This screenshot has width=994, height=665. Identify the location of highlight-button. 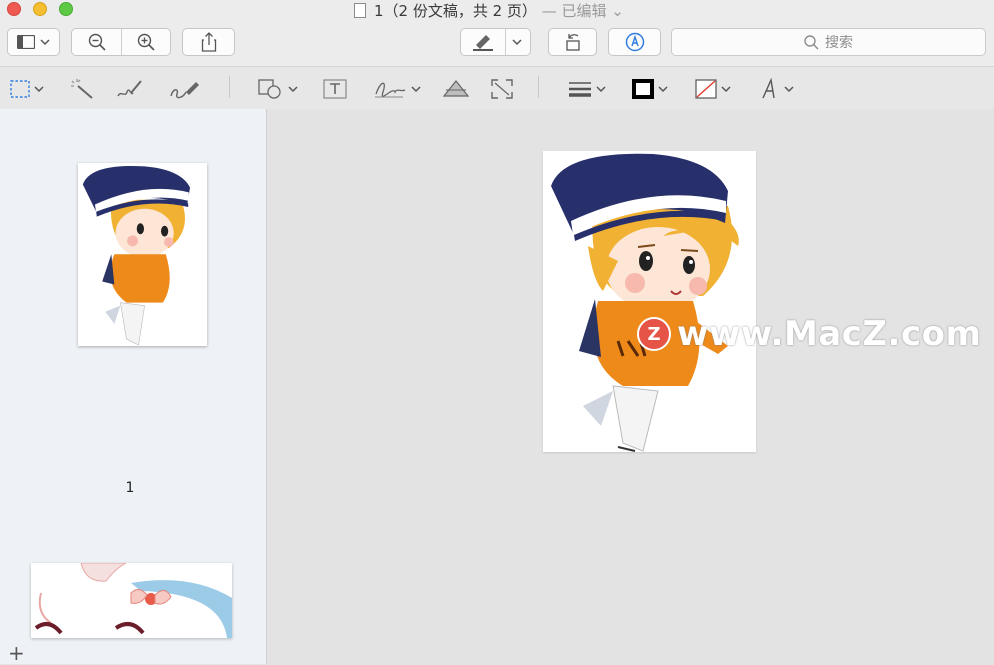
(482, 42).